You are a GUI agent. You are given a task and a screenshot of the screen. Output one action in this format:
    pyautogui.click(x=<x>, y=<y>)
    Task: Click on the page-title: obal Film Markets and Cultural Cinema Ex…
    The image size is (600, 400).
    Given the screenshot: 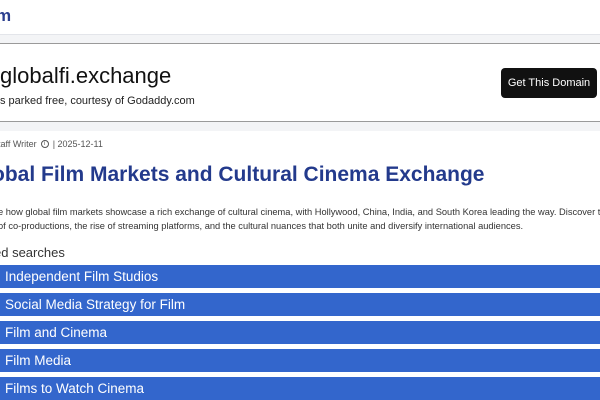 What is the action you would take?
    pyautogui.click(x=242, y=174)
    